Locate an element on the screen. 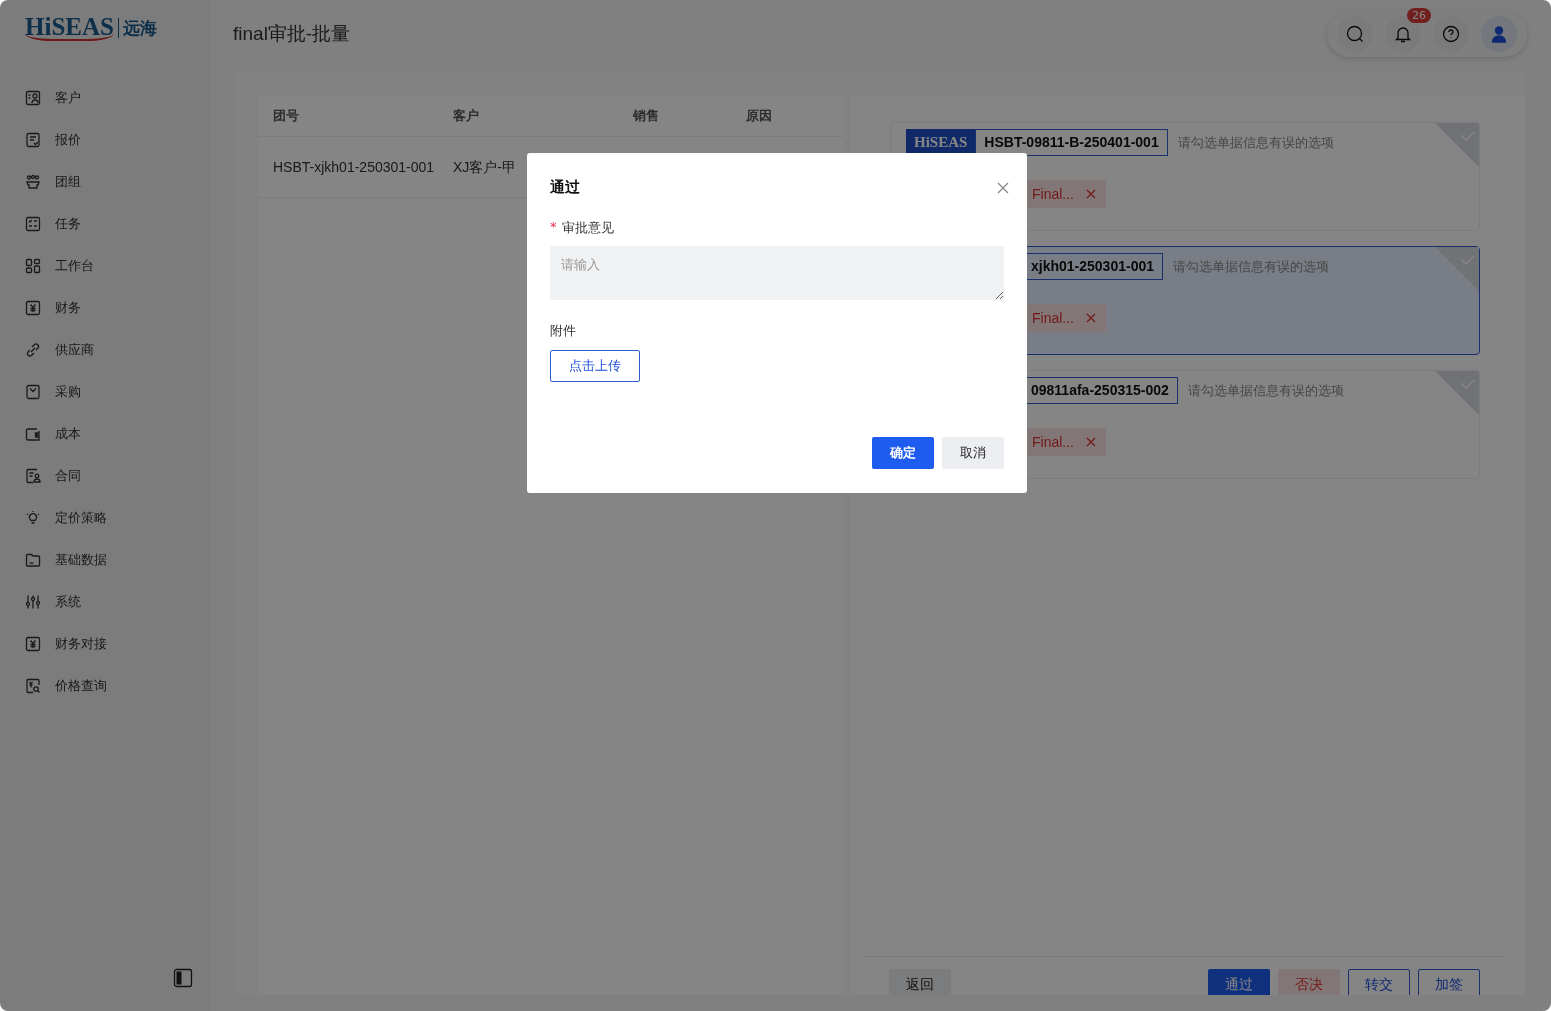 This screenshot has width=1551, height=1011. dialog-button: 确定 is located at coordinates (903, 453).